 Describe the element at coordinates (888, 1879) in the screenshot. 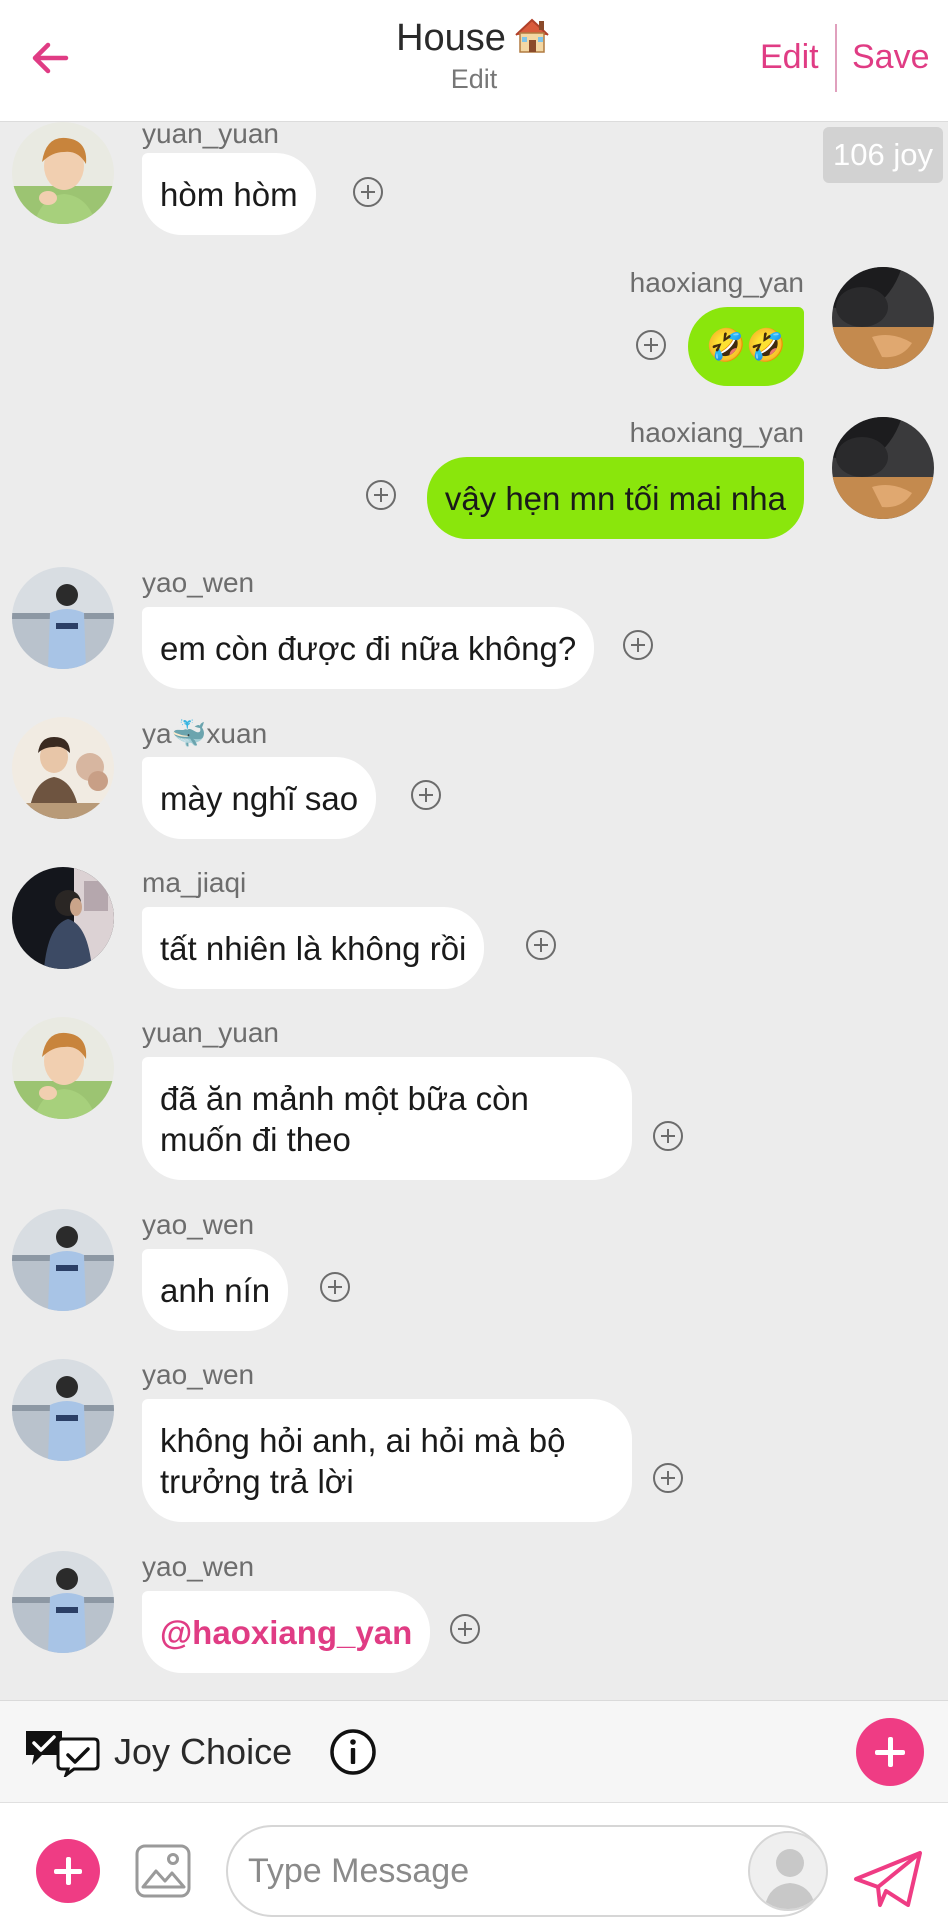

I see `send-icon` at that location.